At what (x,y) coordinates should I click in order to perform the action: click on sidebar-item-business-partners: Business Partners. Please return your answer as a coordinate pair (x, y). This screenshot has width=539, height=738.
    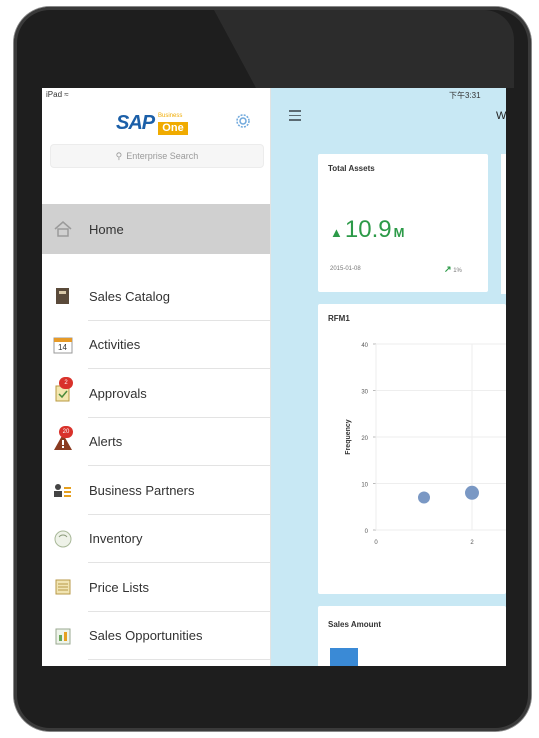
    Looking at the image, I should click on (156, 490).